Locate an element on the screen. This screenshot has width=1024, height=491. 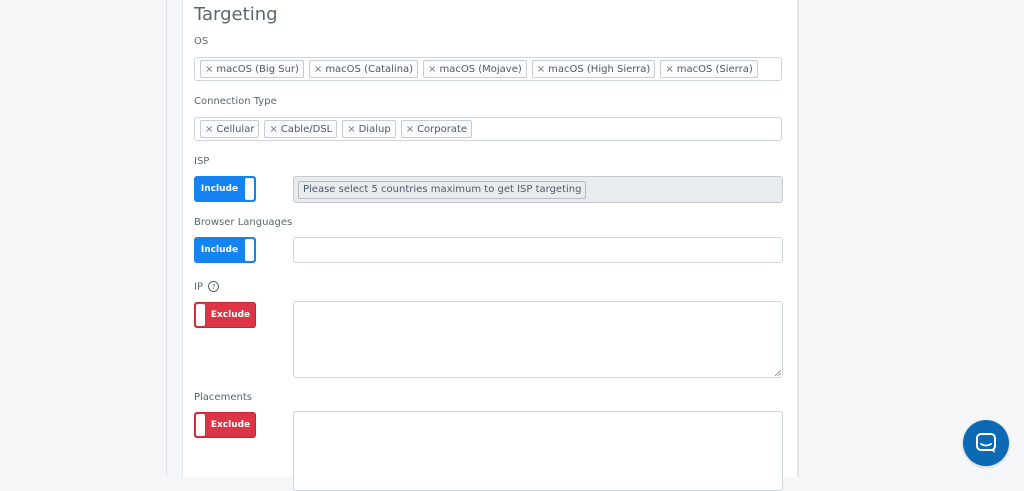
connection-tag-label: Dialup is located at coordinates (374, 129).